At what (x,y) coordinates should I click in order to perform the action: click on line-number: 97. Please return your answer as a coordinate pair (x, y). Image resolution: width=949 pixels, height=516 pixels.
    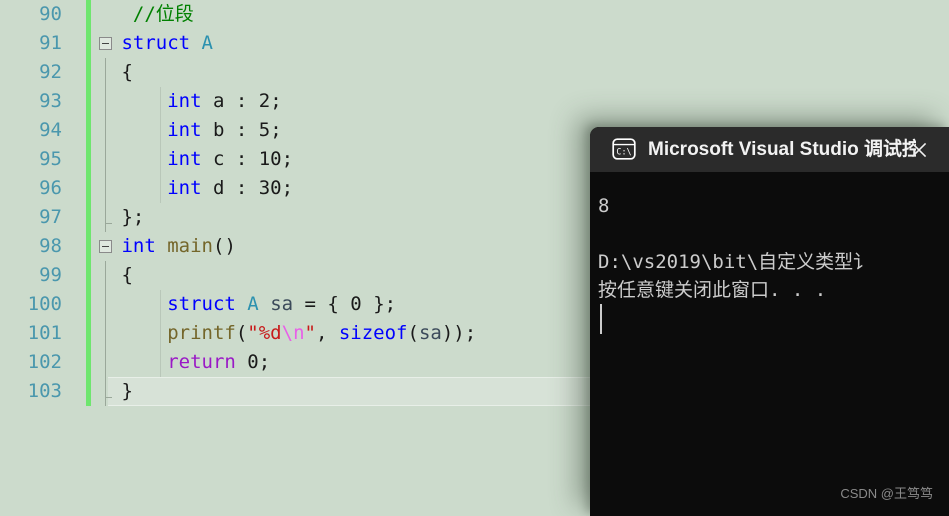
    Looking at the image, I should click on (50, 217).